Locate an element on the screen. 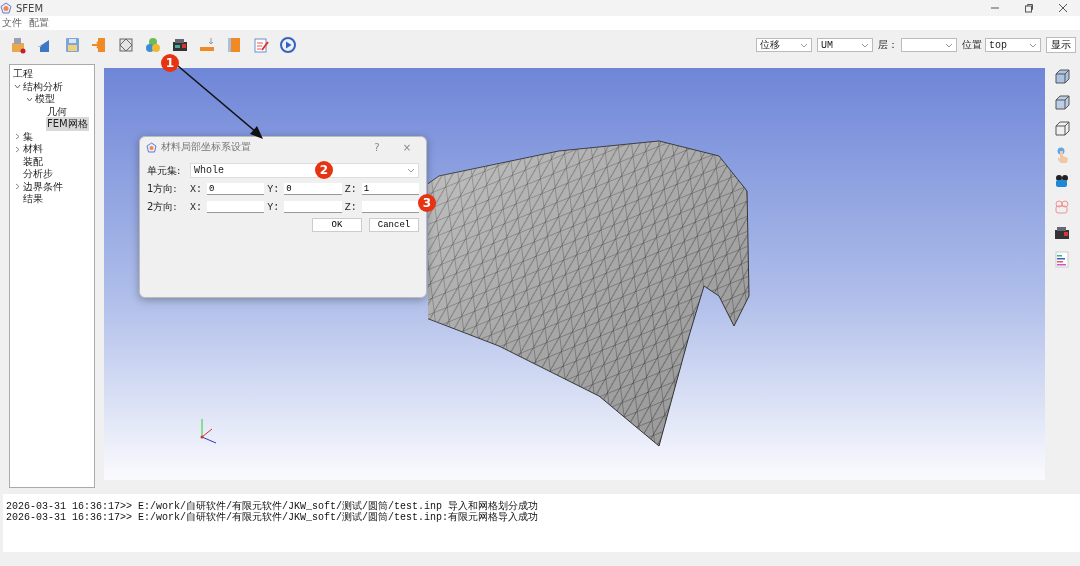 This screenshot has height=566, width=1080. tree-item: FEM网格 is located at coordinates (67, 124).